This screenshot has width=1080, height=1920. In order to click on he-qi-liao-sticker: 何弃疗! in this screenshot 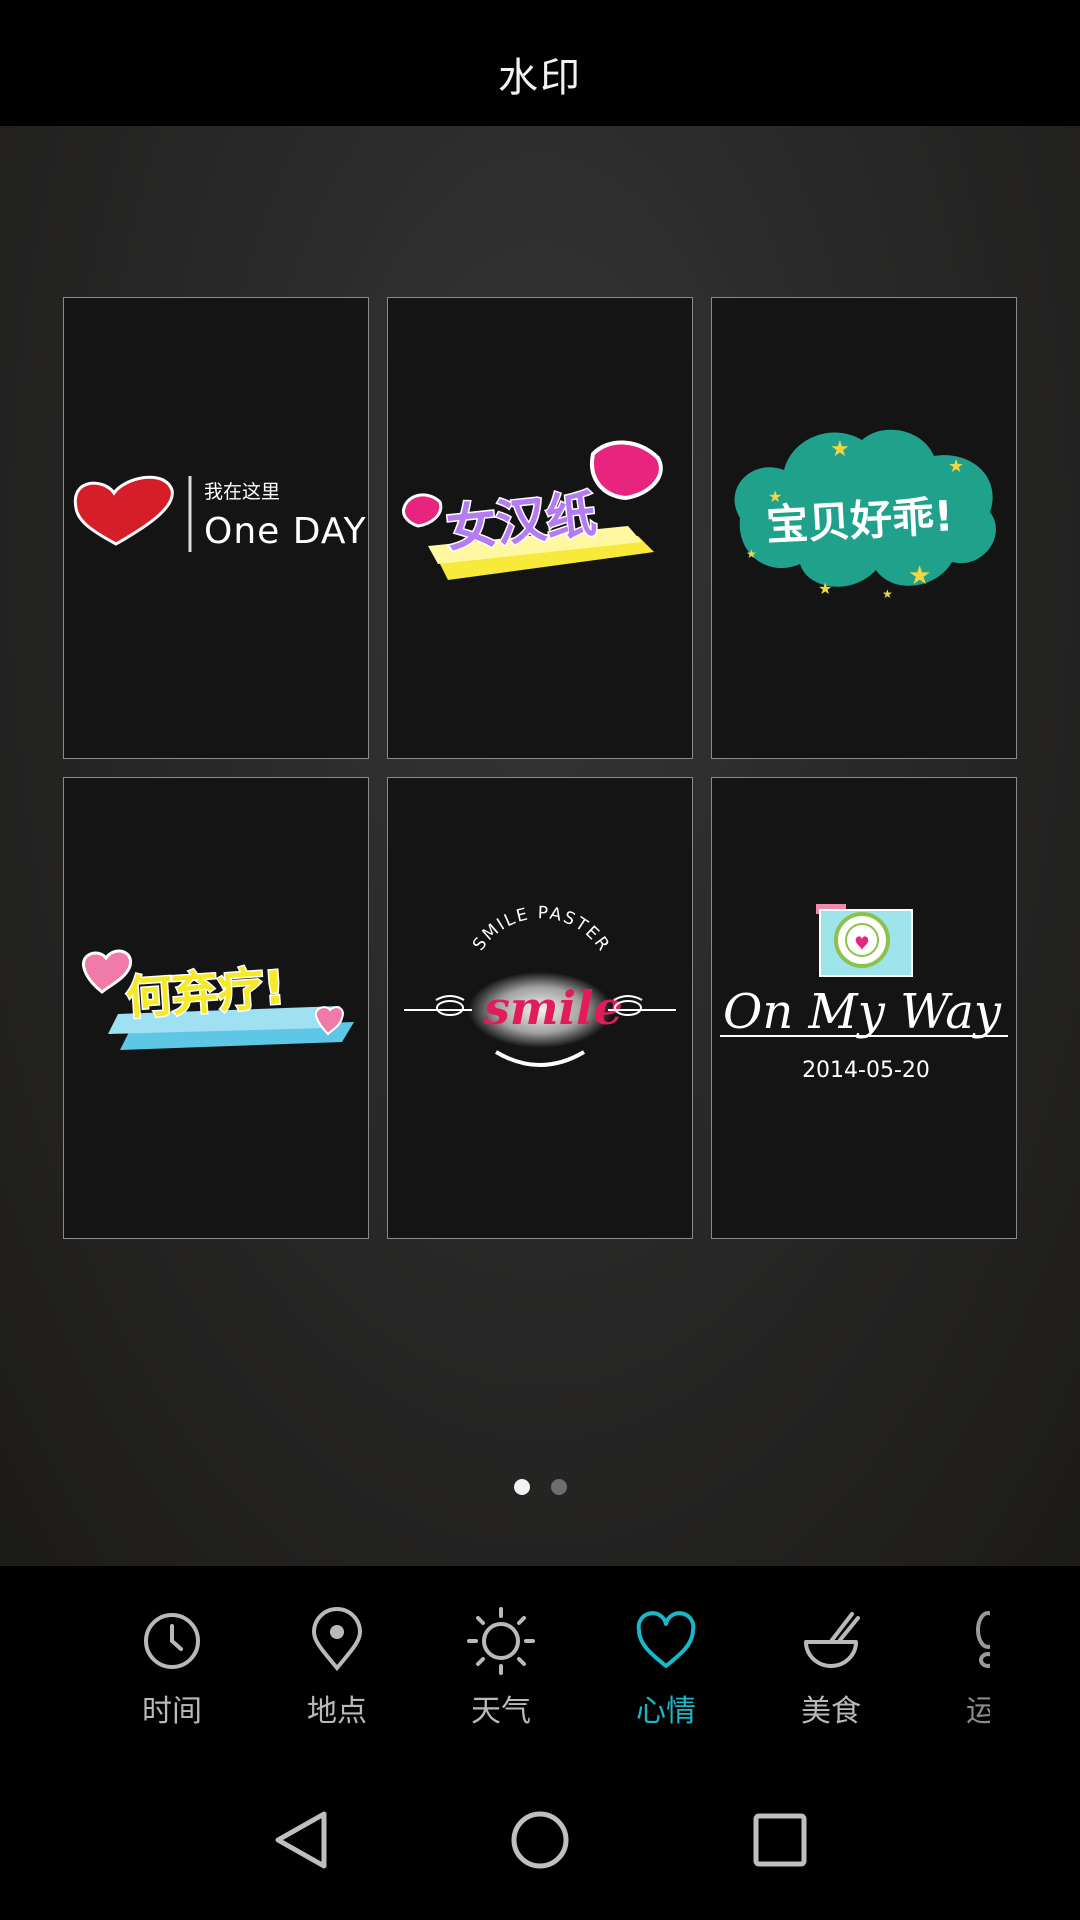, I will do `click(217, 999)`.